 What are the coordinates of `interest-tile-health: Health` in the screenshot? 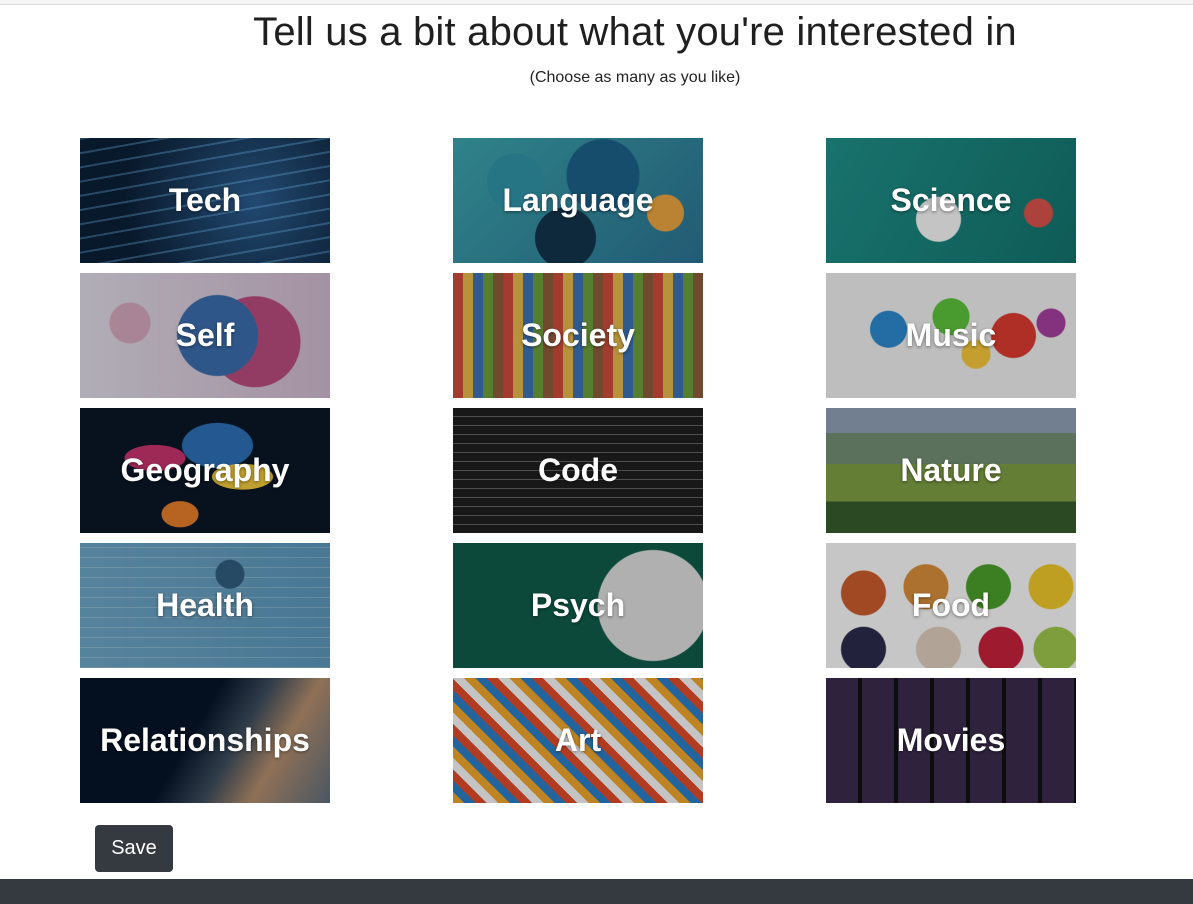 It's located at (205, 605).